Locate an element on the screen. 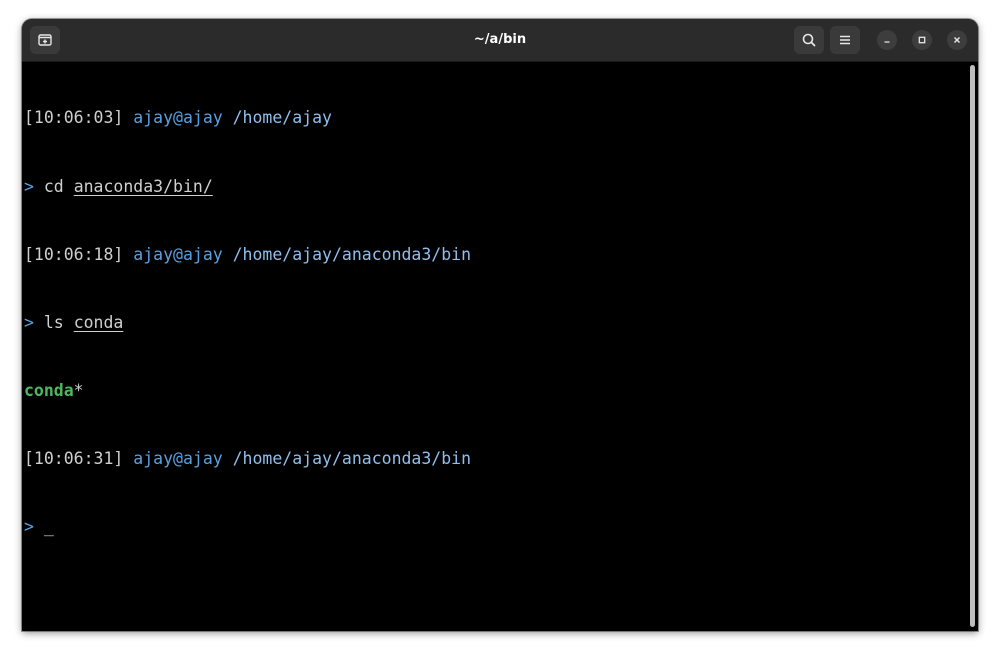 Image resolution: width=1000 pixels, height=655 pixels. terminal-line: > cd anaconda3/bin/ is located at coordinates (496, 187).